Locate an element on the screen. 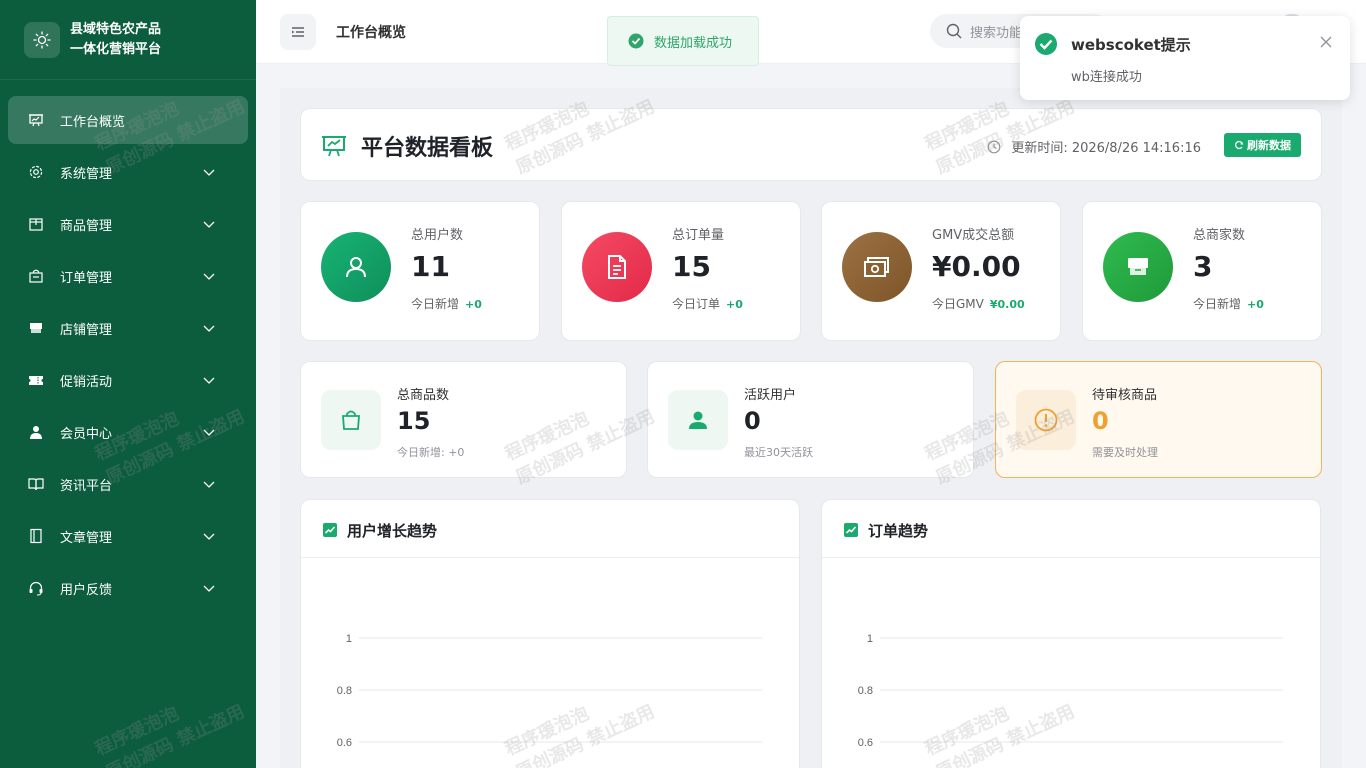 This screenshot has height=768, width=1366. stat-card-merchants: 总商家数 3 今日新增 +0 is located at coordinates (1202, 271).